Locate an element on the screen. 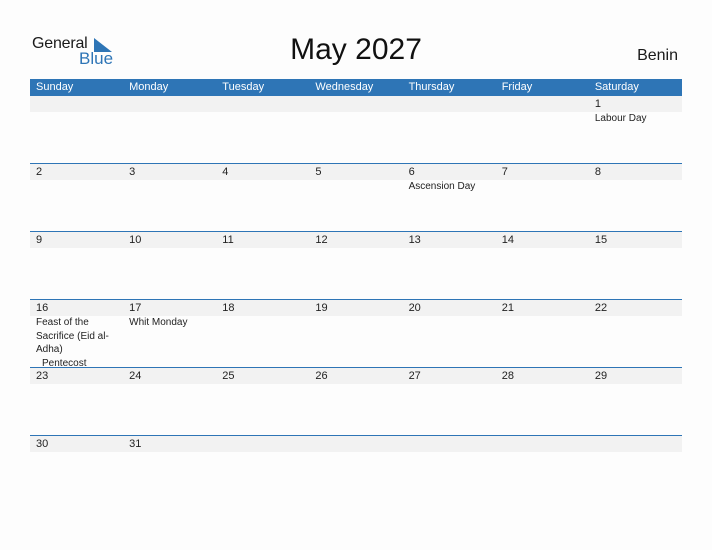 This screenshot has width=712, height=550. day-cell: 9 is located at coordinates (76, 240).